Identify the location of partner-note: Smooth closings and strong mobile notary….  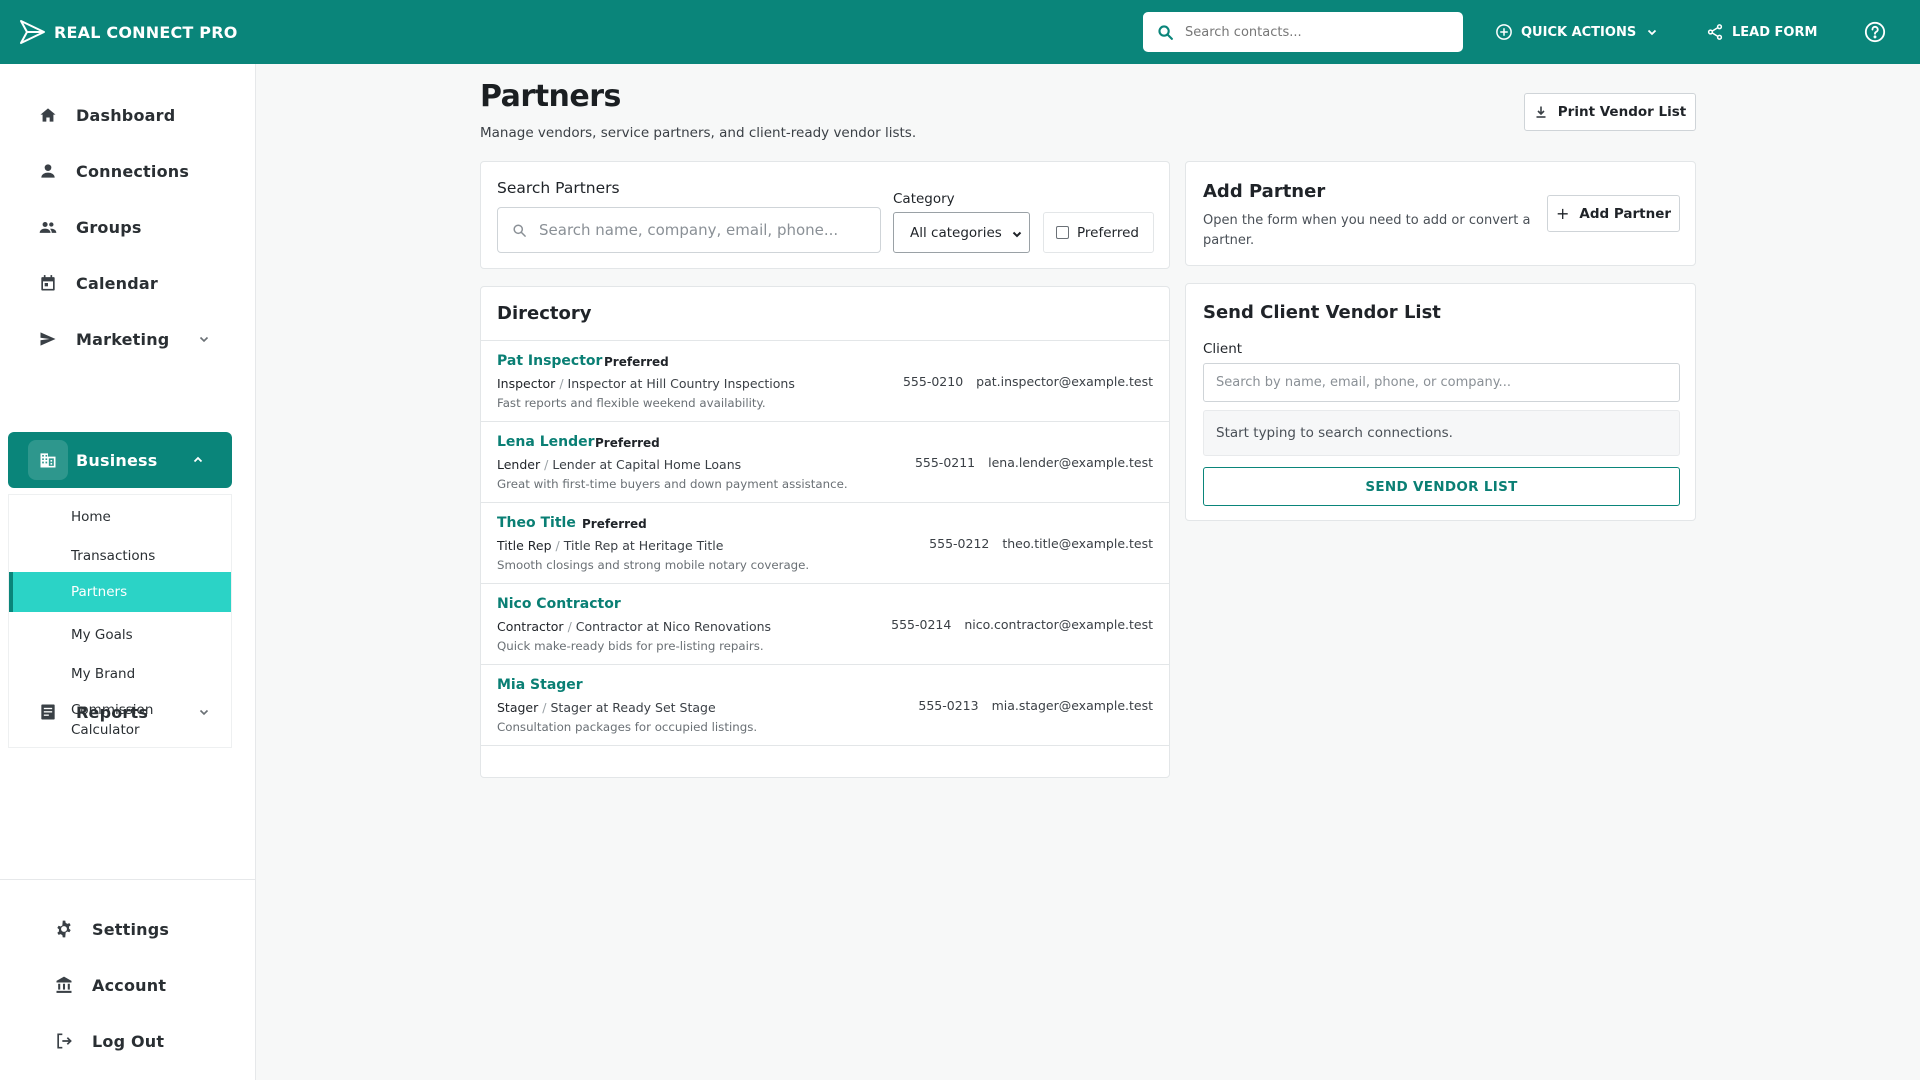
(653, 565).